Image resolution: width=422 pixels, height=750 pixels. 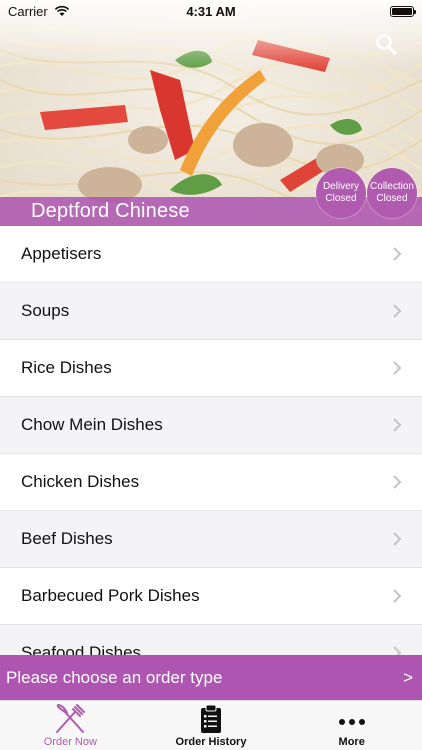 What do you see at coordinates (211, 596) in the screenshot?
I see `menu-category-barbecued-pork-dishes: Barbecued Pork Dishes` at bounding box center [211, 596].